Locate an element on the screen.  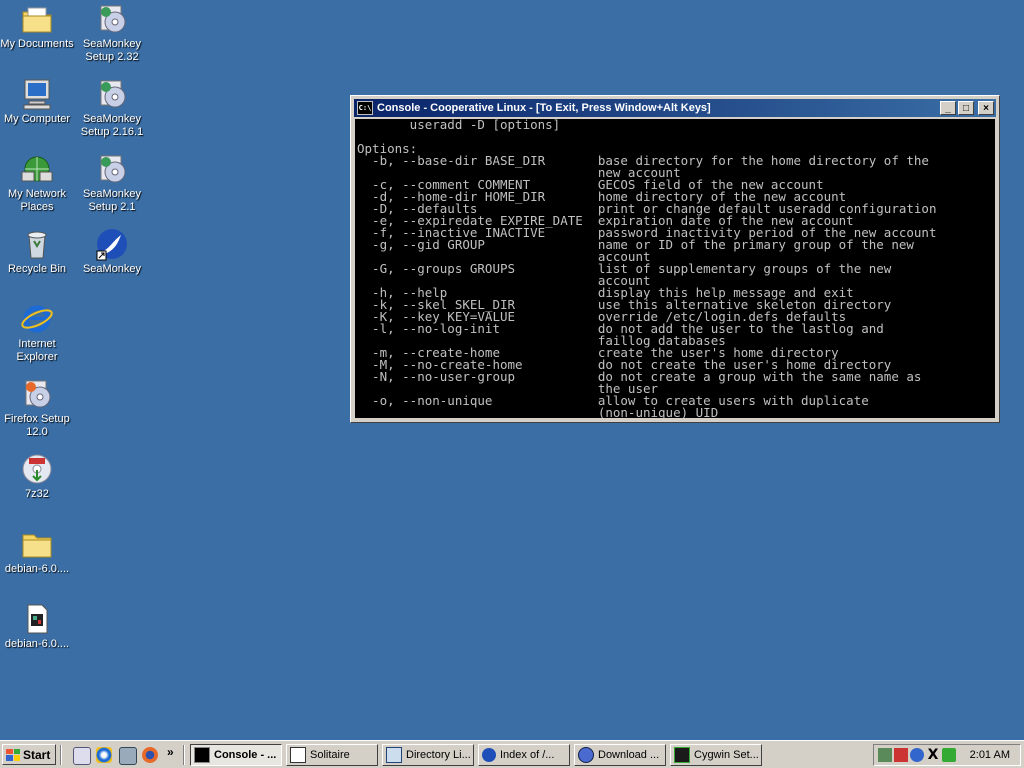
task-solitaire: Solitaire is located at coordinates (332, 755).